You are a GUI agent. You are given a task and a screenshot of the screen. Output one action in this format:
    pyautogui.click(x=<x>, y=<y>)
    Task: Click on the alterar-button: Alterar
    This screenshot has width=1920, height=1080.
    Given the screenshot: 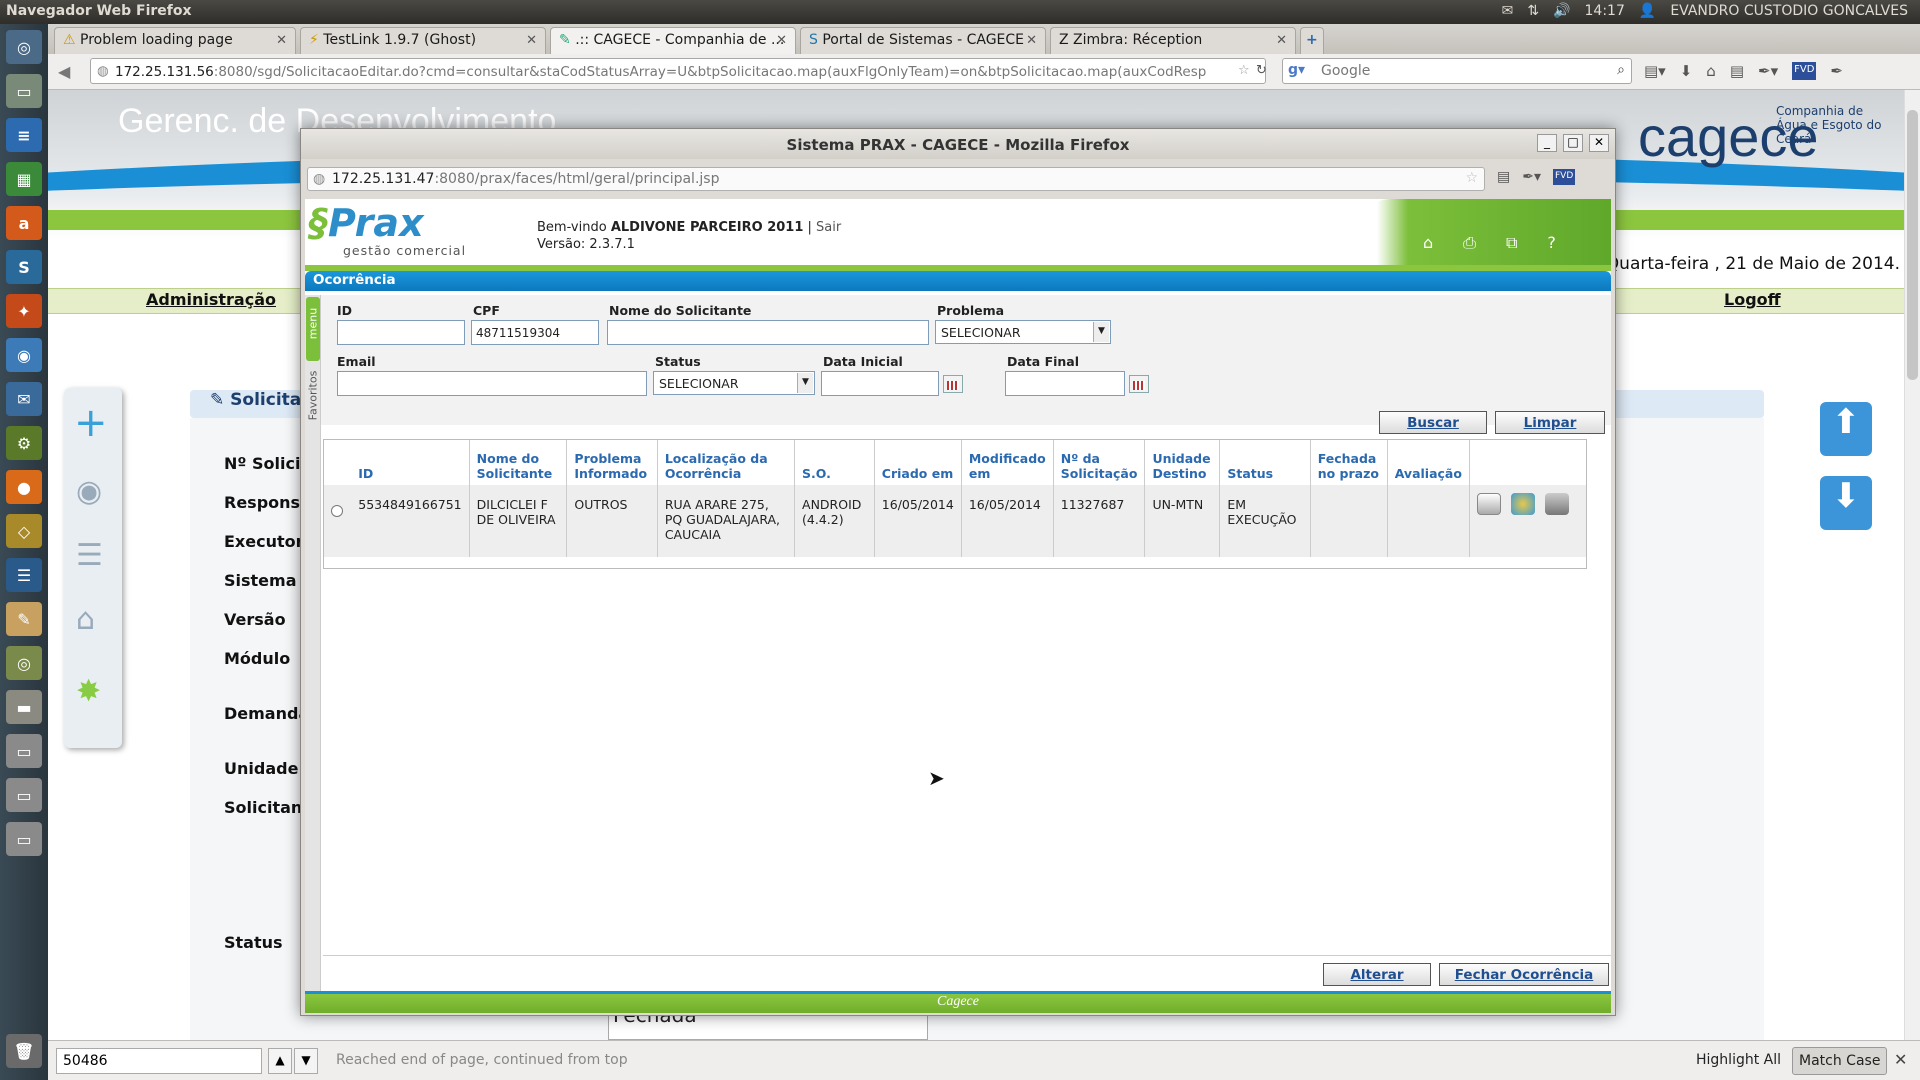 What is the action you would take?
    pyautogui.click(x=1377, y=974)
    